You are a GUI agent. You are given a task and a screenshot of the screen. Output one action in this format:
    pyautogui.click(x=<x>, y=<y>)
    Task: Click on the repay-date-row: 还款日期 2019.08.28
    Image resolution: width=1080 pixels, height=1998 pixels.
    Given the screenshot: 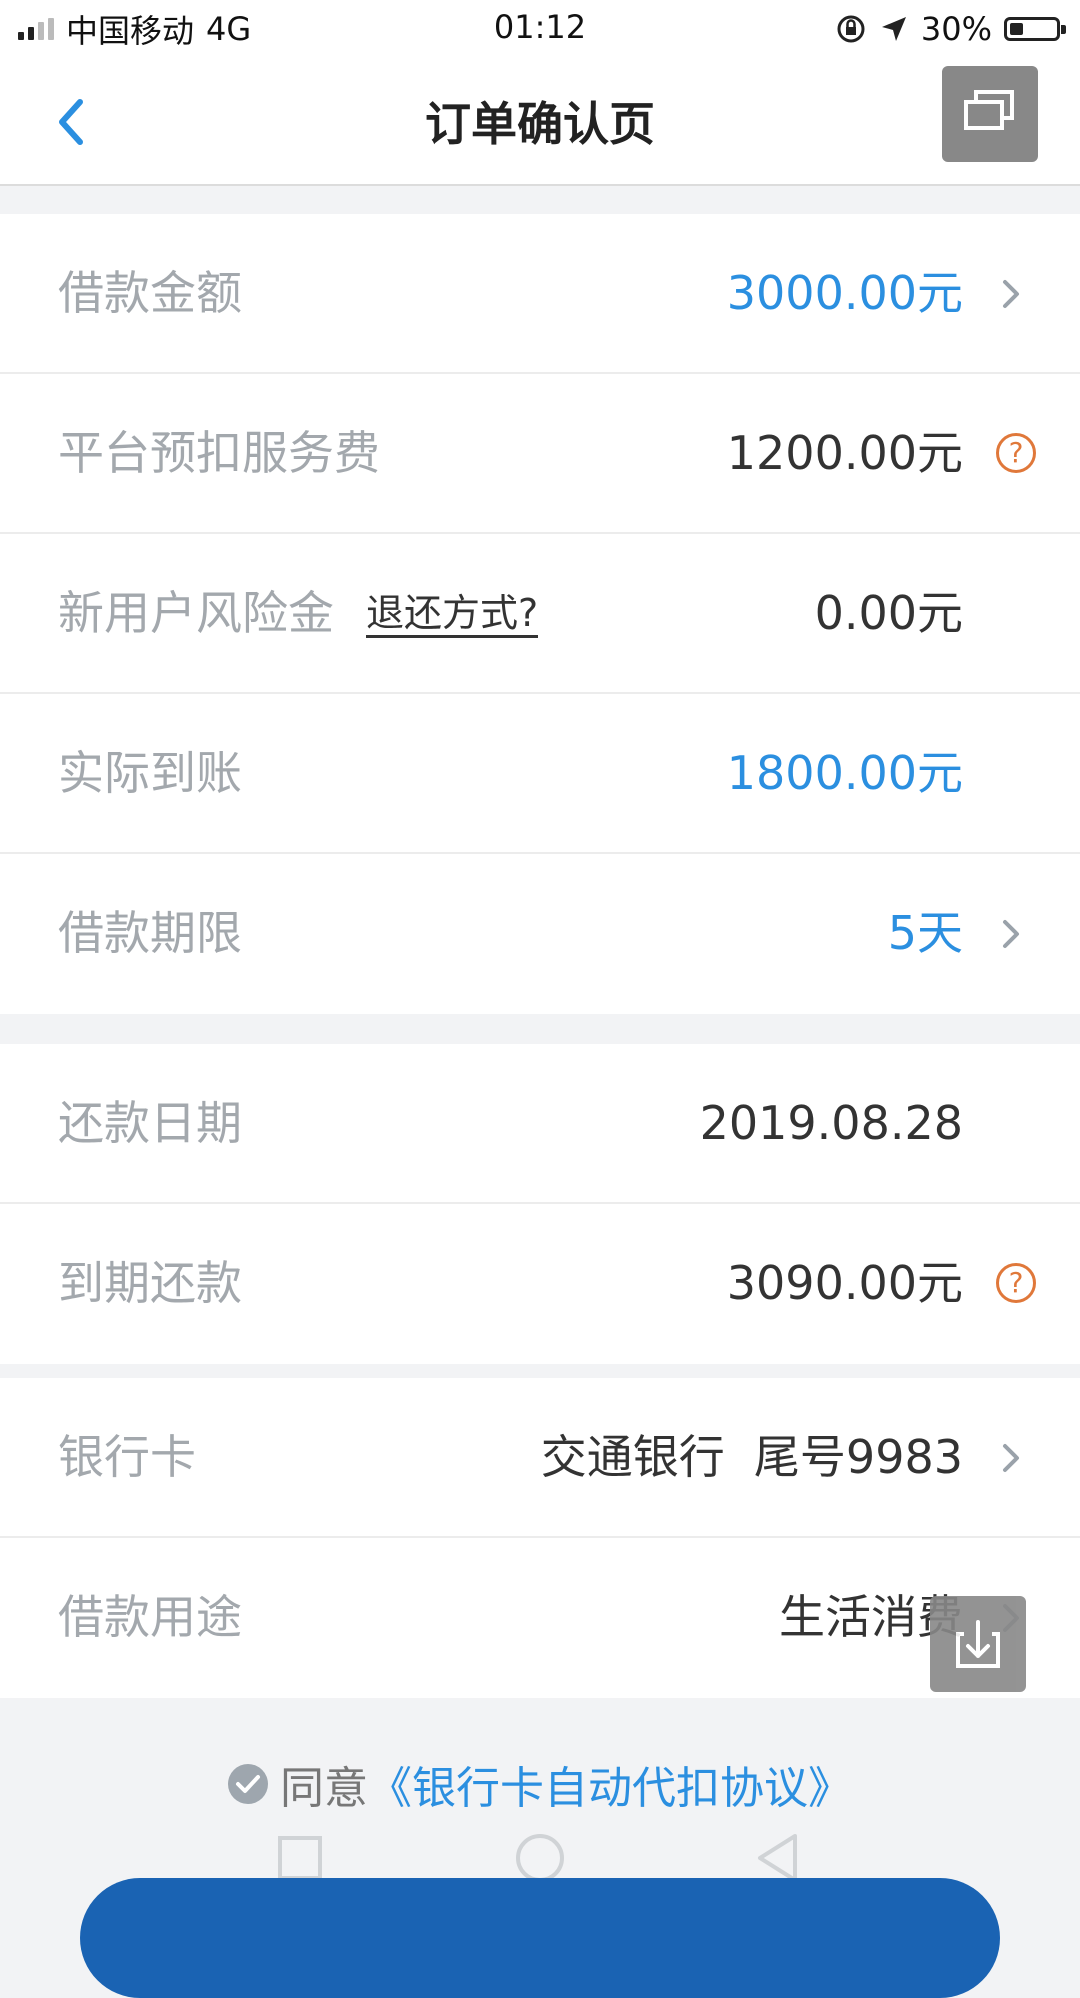 What is the action you would take?
    pyautogui.click(x=540, y=1124)
    